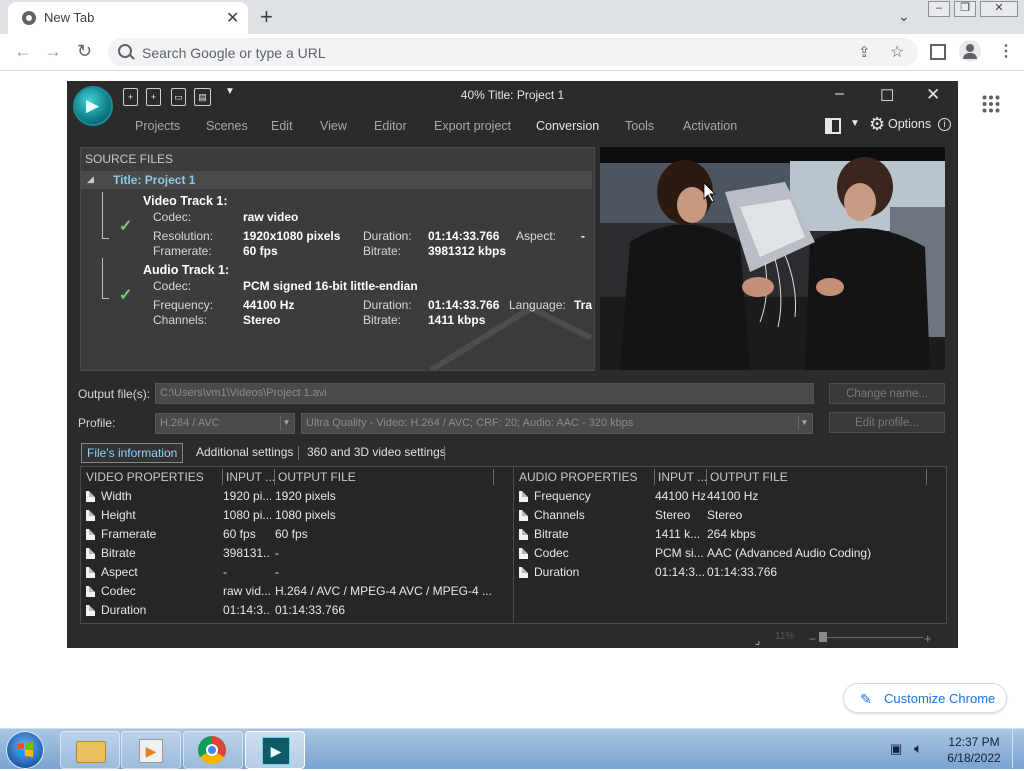 This screenshot has height=771, width=1024. I want to click on tab-files-information: File's information, so click(132, 453).